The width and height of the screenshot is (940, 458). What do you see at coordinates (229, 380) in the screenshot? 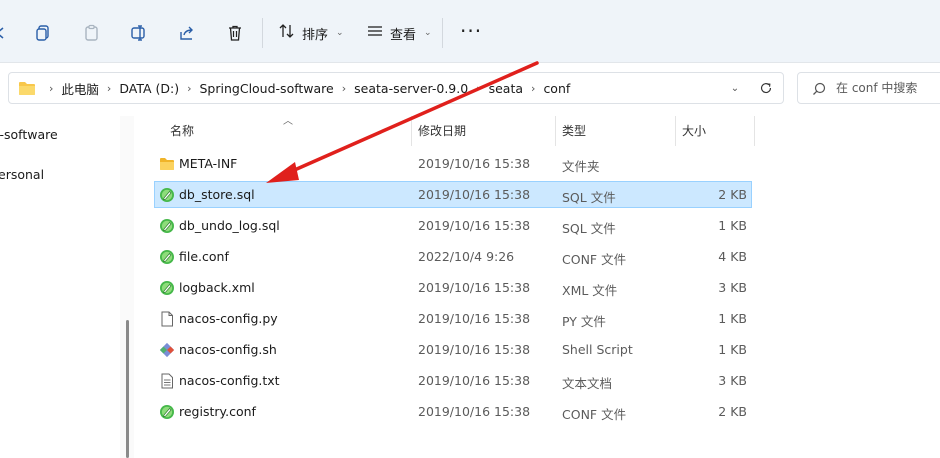
I see `file-name: nacos-config.txt` at bounding box center [229, 380].